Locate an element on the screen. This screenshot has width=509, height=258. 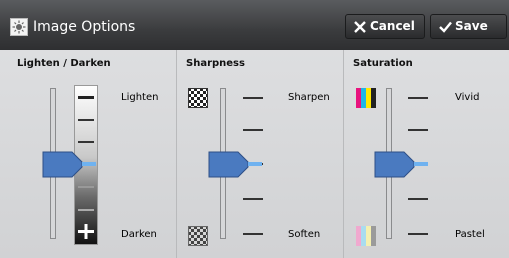
vivid-label: Vivid is located at coordinates (467, 97).